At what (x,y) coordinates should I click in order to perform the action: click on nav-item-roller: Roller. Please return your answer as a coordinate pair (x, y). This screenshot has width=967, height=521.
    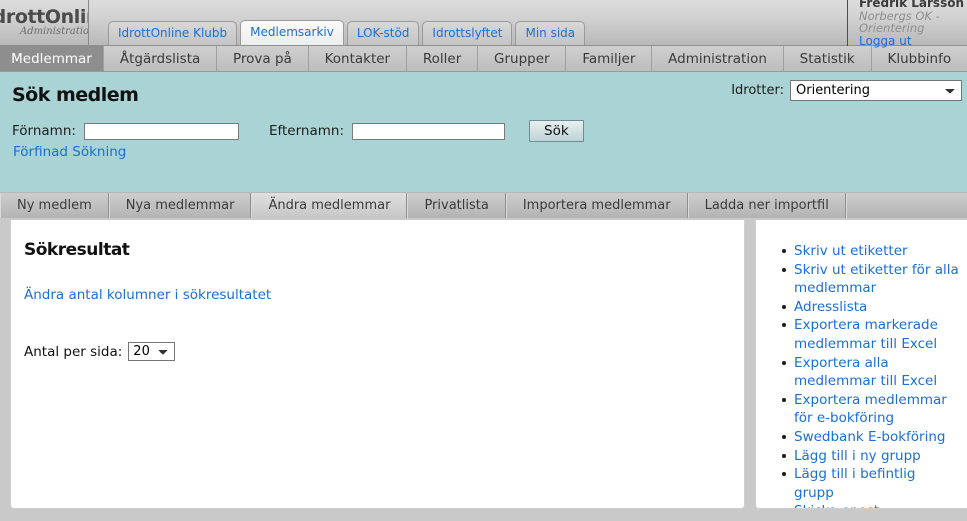
    Looking at the image, I should click on (442, 58).